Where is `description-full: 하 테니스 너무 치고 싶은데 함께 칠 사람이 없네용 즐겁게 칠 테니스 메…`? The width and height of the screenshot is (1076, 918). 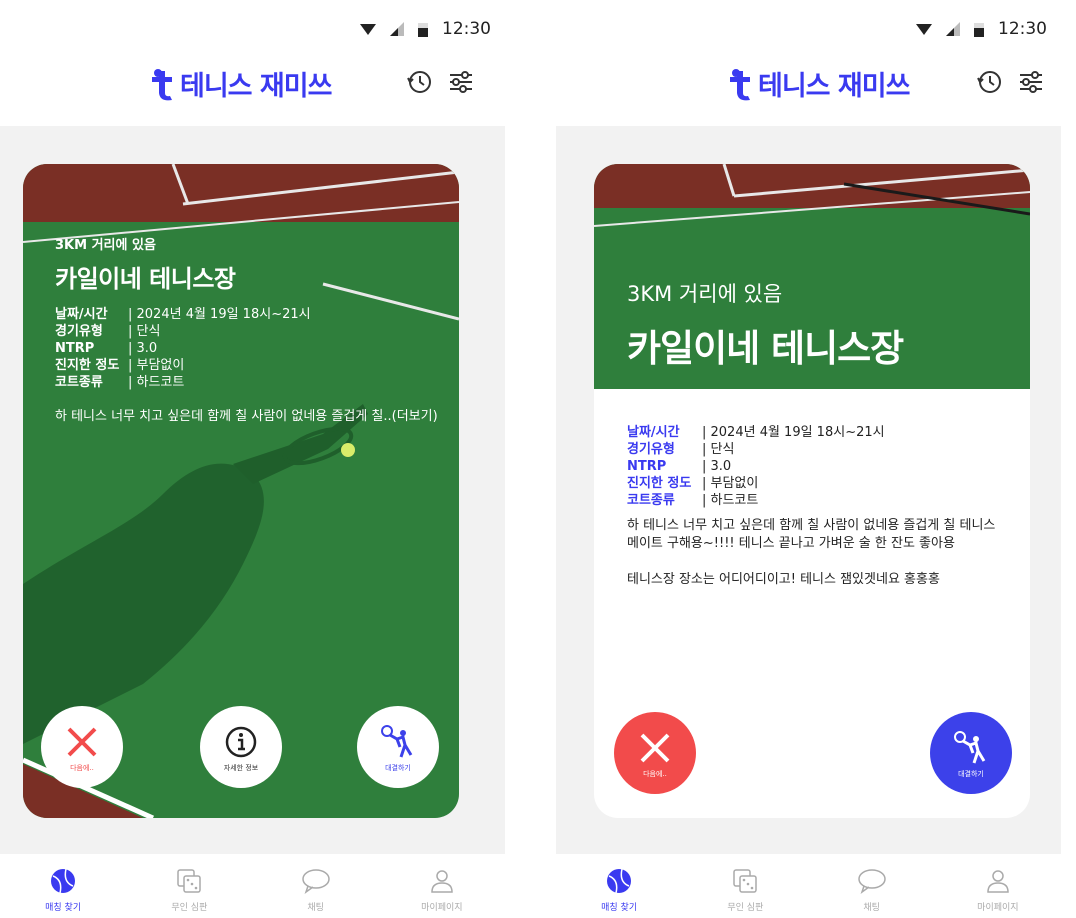
description-full: 하 테니스 너무 치고 싶은데 함께 칠 사람이 없네용 즐겁게 칠 테니스 메… is located at coordinates (811, 534).